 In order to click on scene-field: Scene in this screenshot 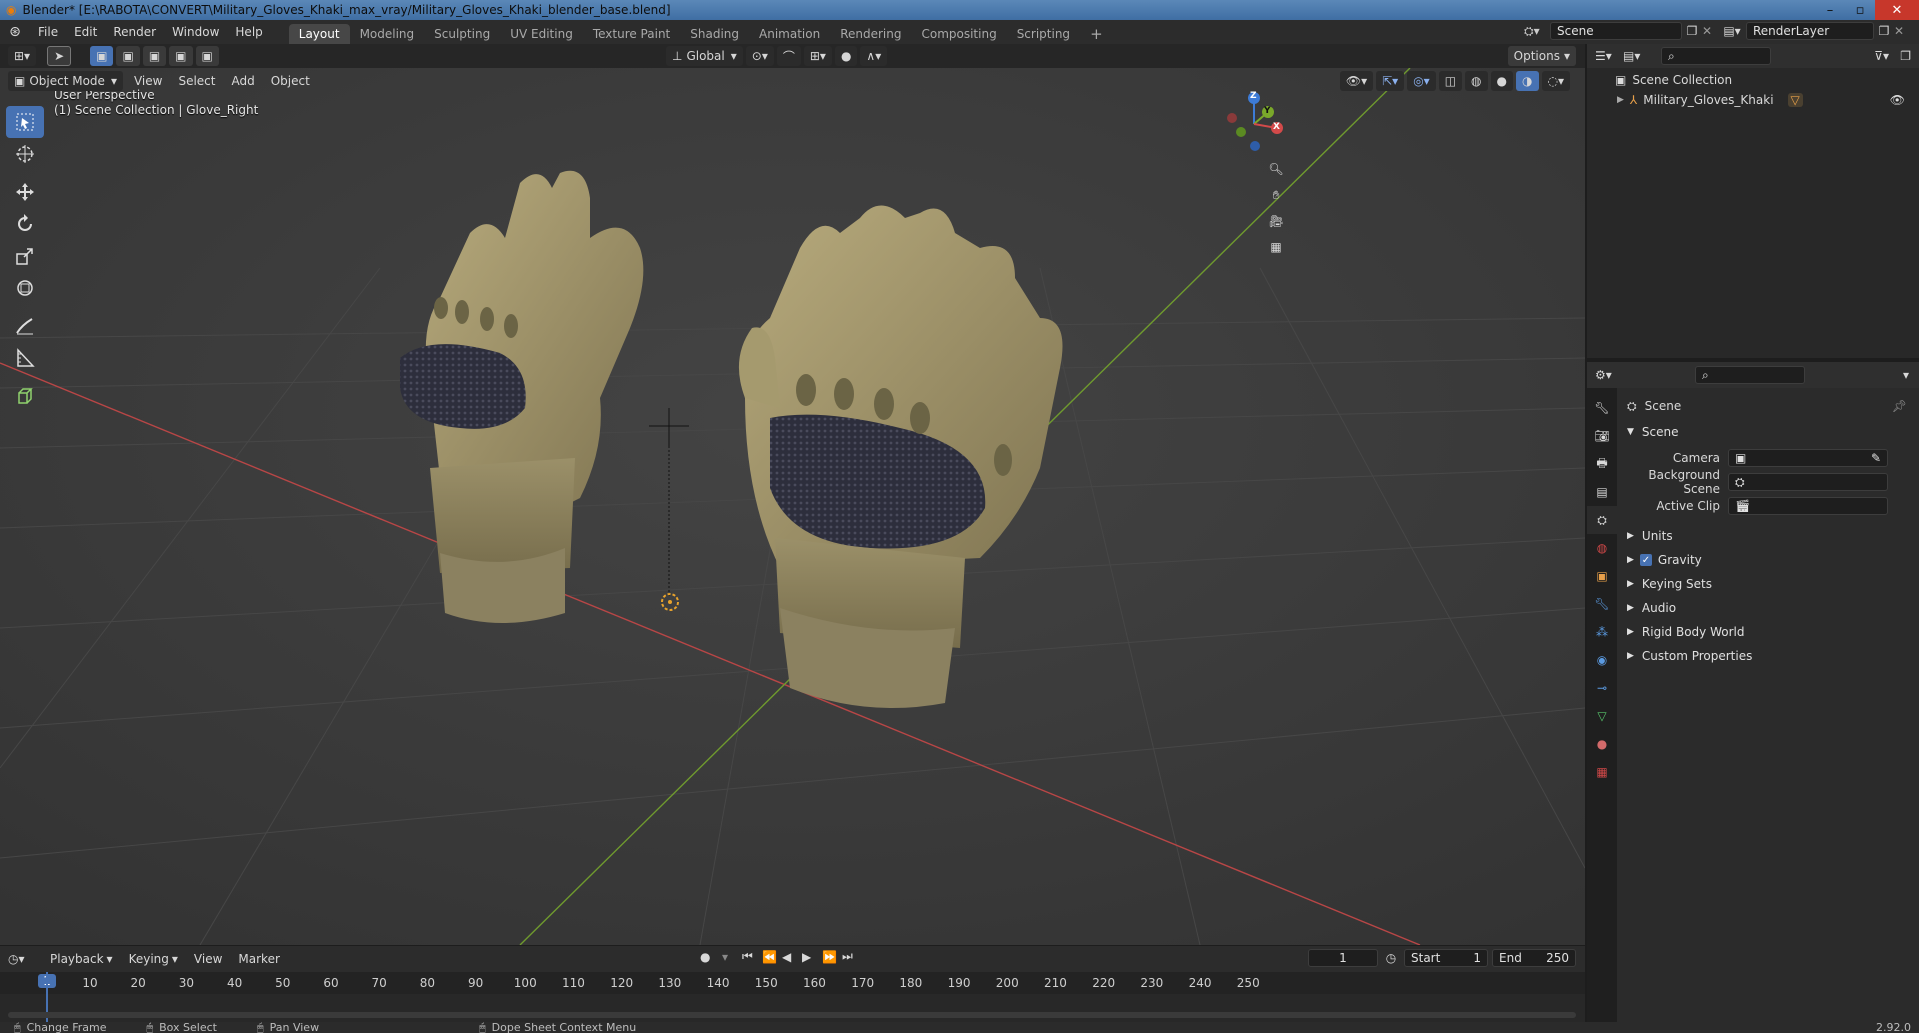, I will do `click(1616, 31)`.